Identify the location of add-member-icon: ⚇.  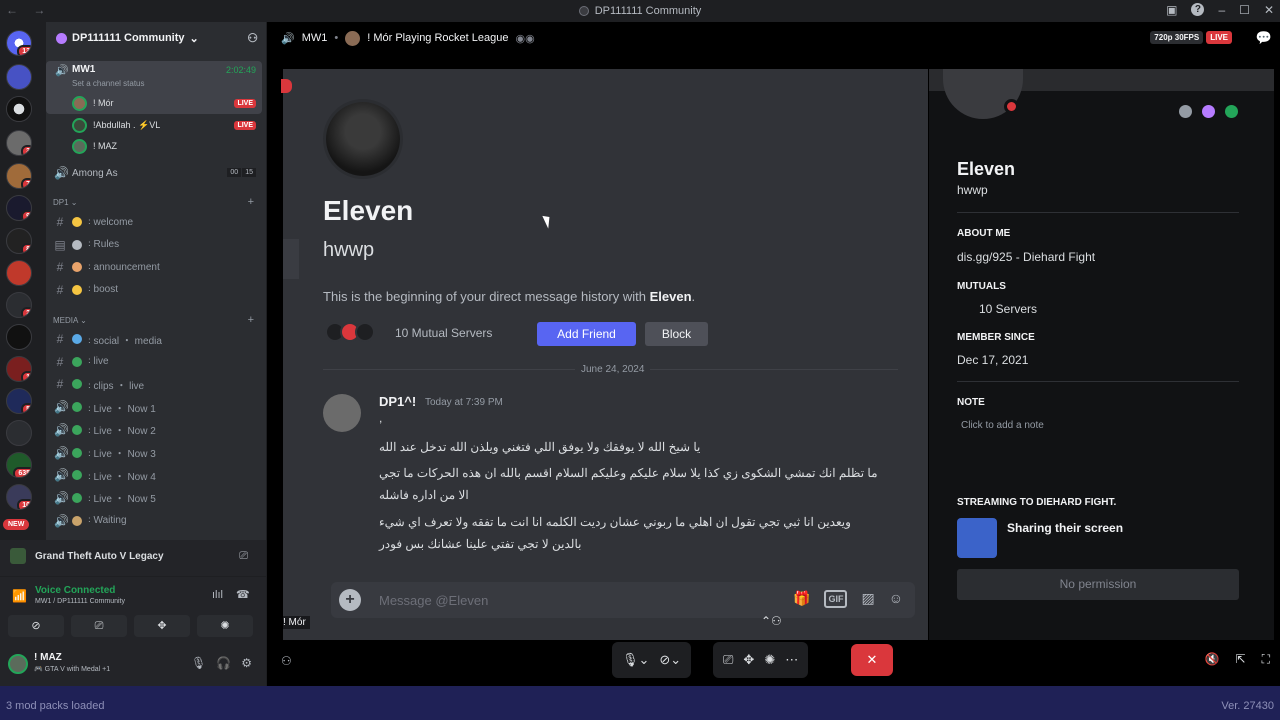
(252, 38).